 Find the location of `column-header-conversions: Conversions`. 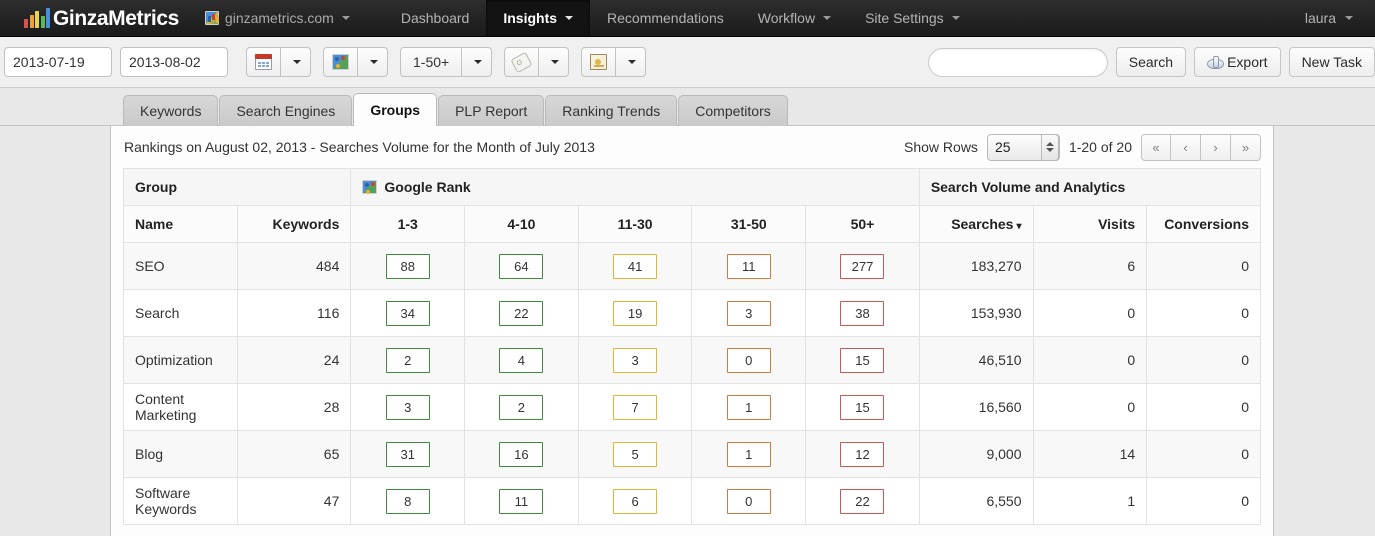

column-header-conversions: Conversions is located at coordinates (1203, 224).